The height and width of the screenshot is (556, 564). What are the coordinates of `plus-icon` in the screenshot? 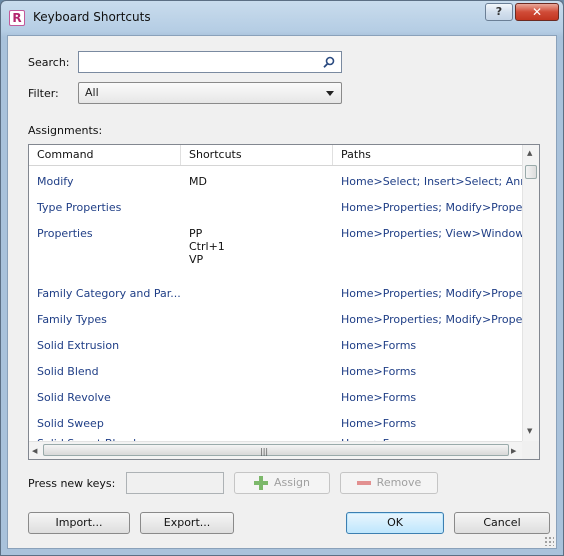 It's located at (261, 483).